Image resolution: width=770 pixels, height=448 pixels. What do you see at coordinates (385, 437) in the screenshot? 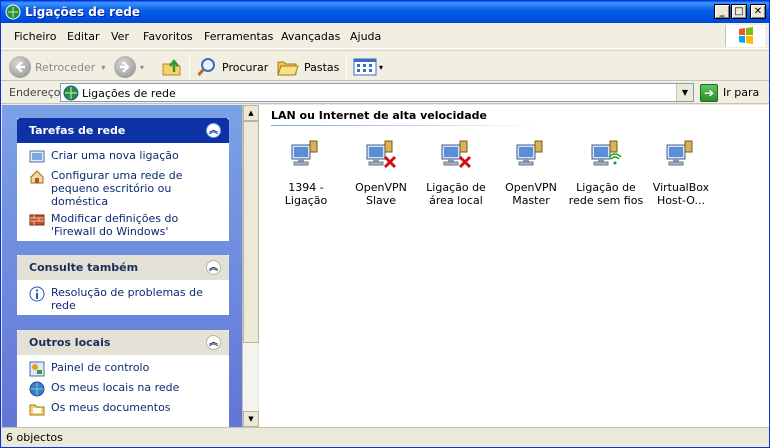
I see `status-bar: 6 objectos` at bounding box center [385, 437].